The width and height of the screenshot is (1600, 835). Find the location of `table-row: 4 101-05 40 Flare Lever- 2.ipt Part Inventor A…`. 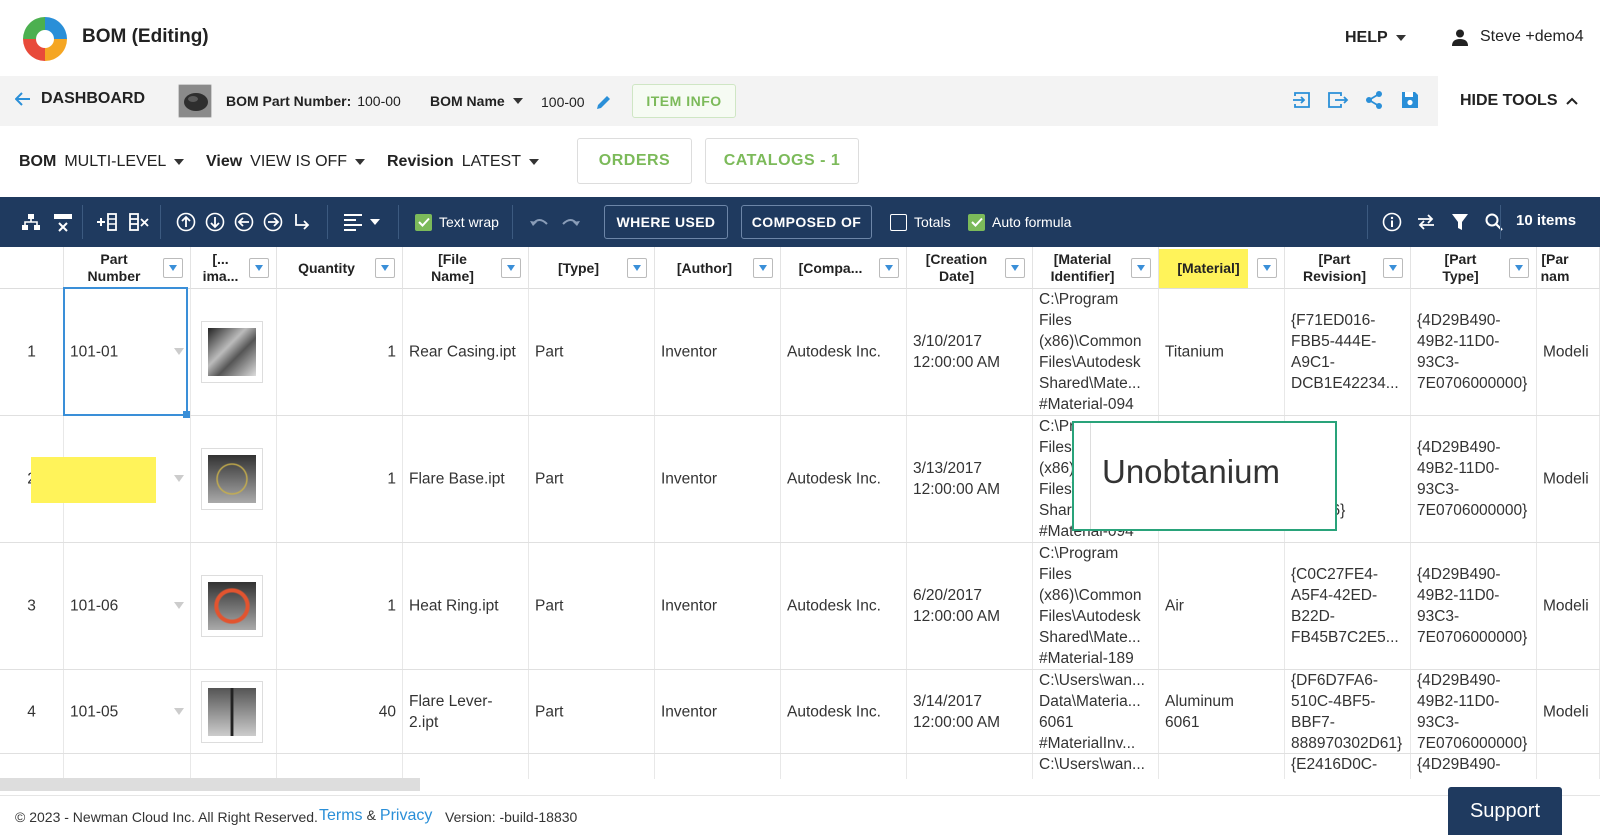

table-row: 4 101-05 40 Flare Lever- 2.ipt Part Inventor A… is located at coordinates (800, 712).